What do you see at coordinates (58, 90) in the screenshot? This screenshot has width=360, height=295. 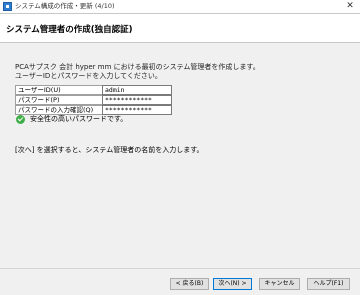 I see `user-id-label: ユーザーID(U)` at bounding box center [58, 90].